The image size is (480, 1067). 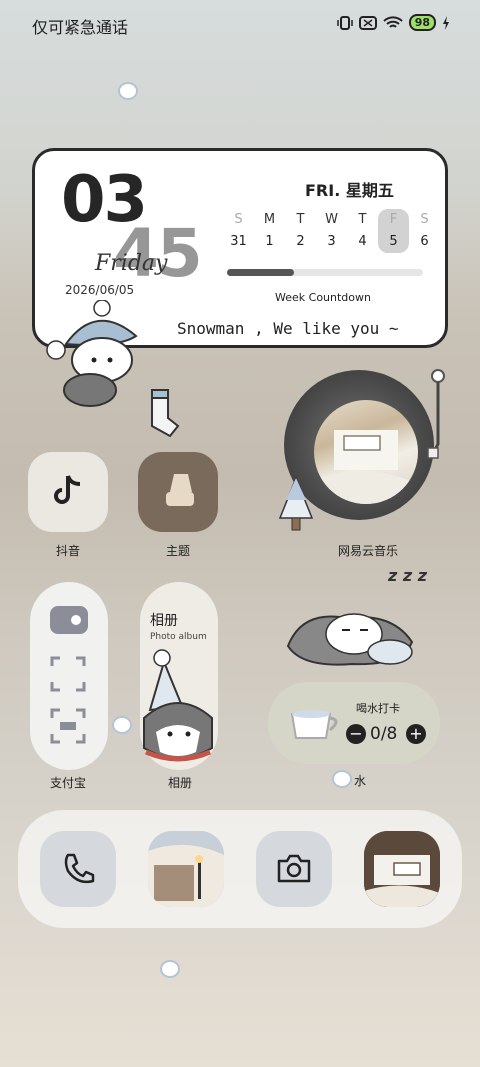 I want to click on dock-app-photo, so click(x=402, y=869).